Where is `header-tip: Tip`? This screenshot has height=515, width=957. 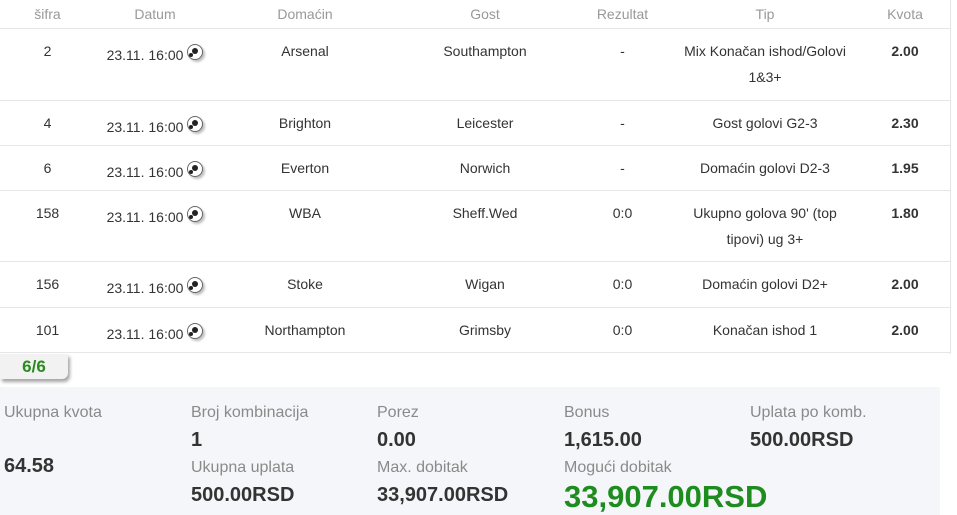
header-tip: Tip is located at coordinates (765, 14).